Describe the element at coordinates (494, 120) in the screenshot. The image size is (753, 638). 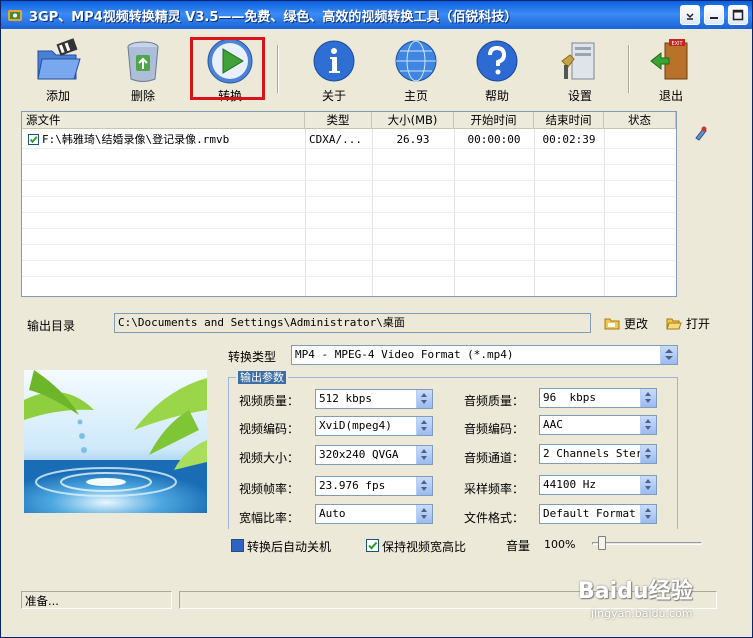
I see `col-header-start: 开始时间` at that location.